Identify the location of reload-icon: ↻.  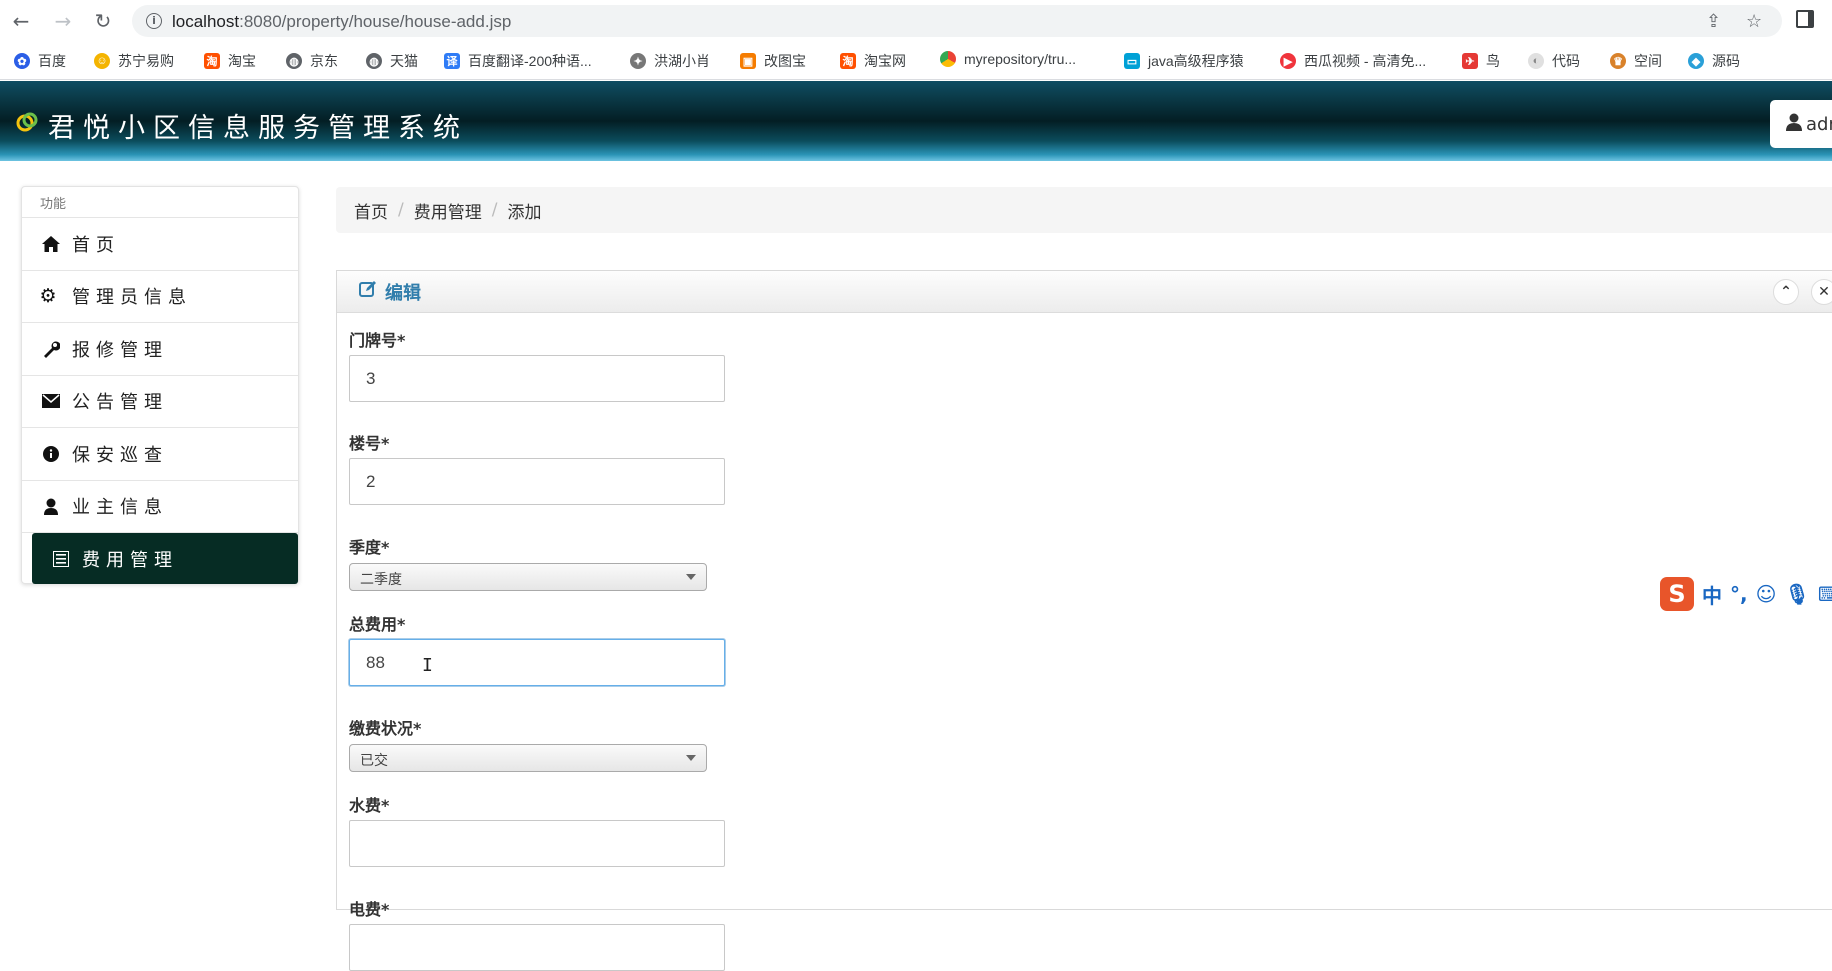
(103, 21).